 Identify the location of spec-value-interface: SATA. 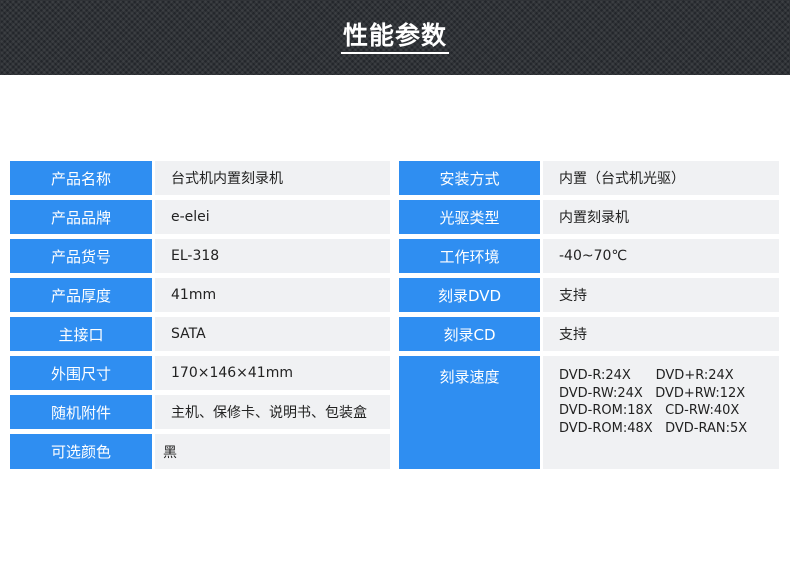
(272, 334).